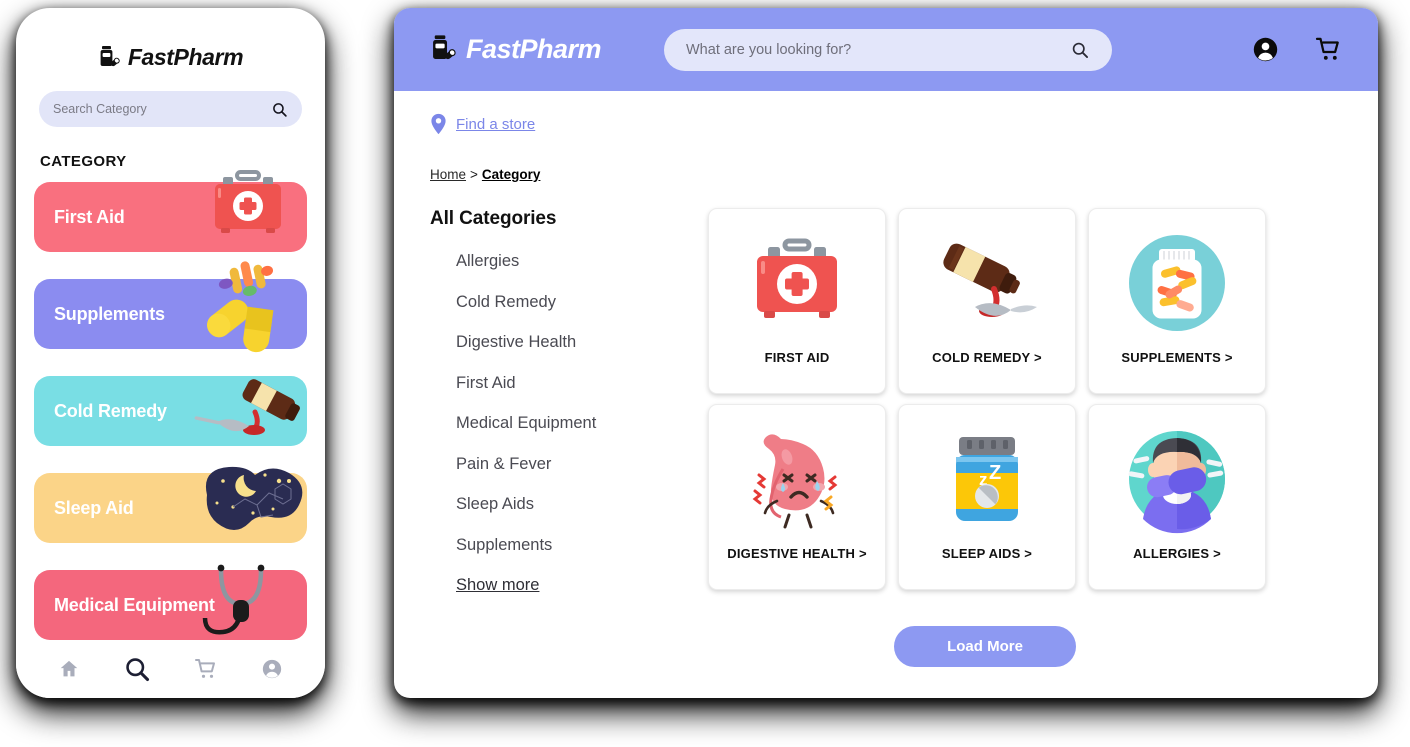 This screenshot has width=1410, height=747. I want to click on mobile-search-input: Search Category, so click(162, 109).